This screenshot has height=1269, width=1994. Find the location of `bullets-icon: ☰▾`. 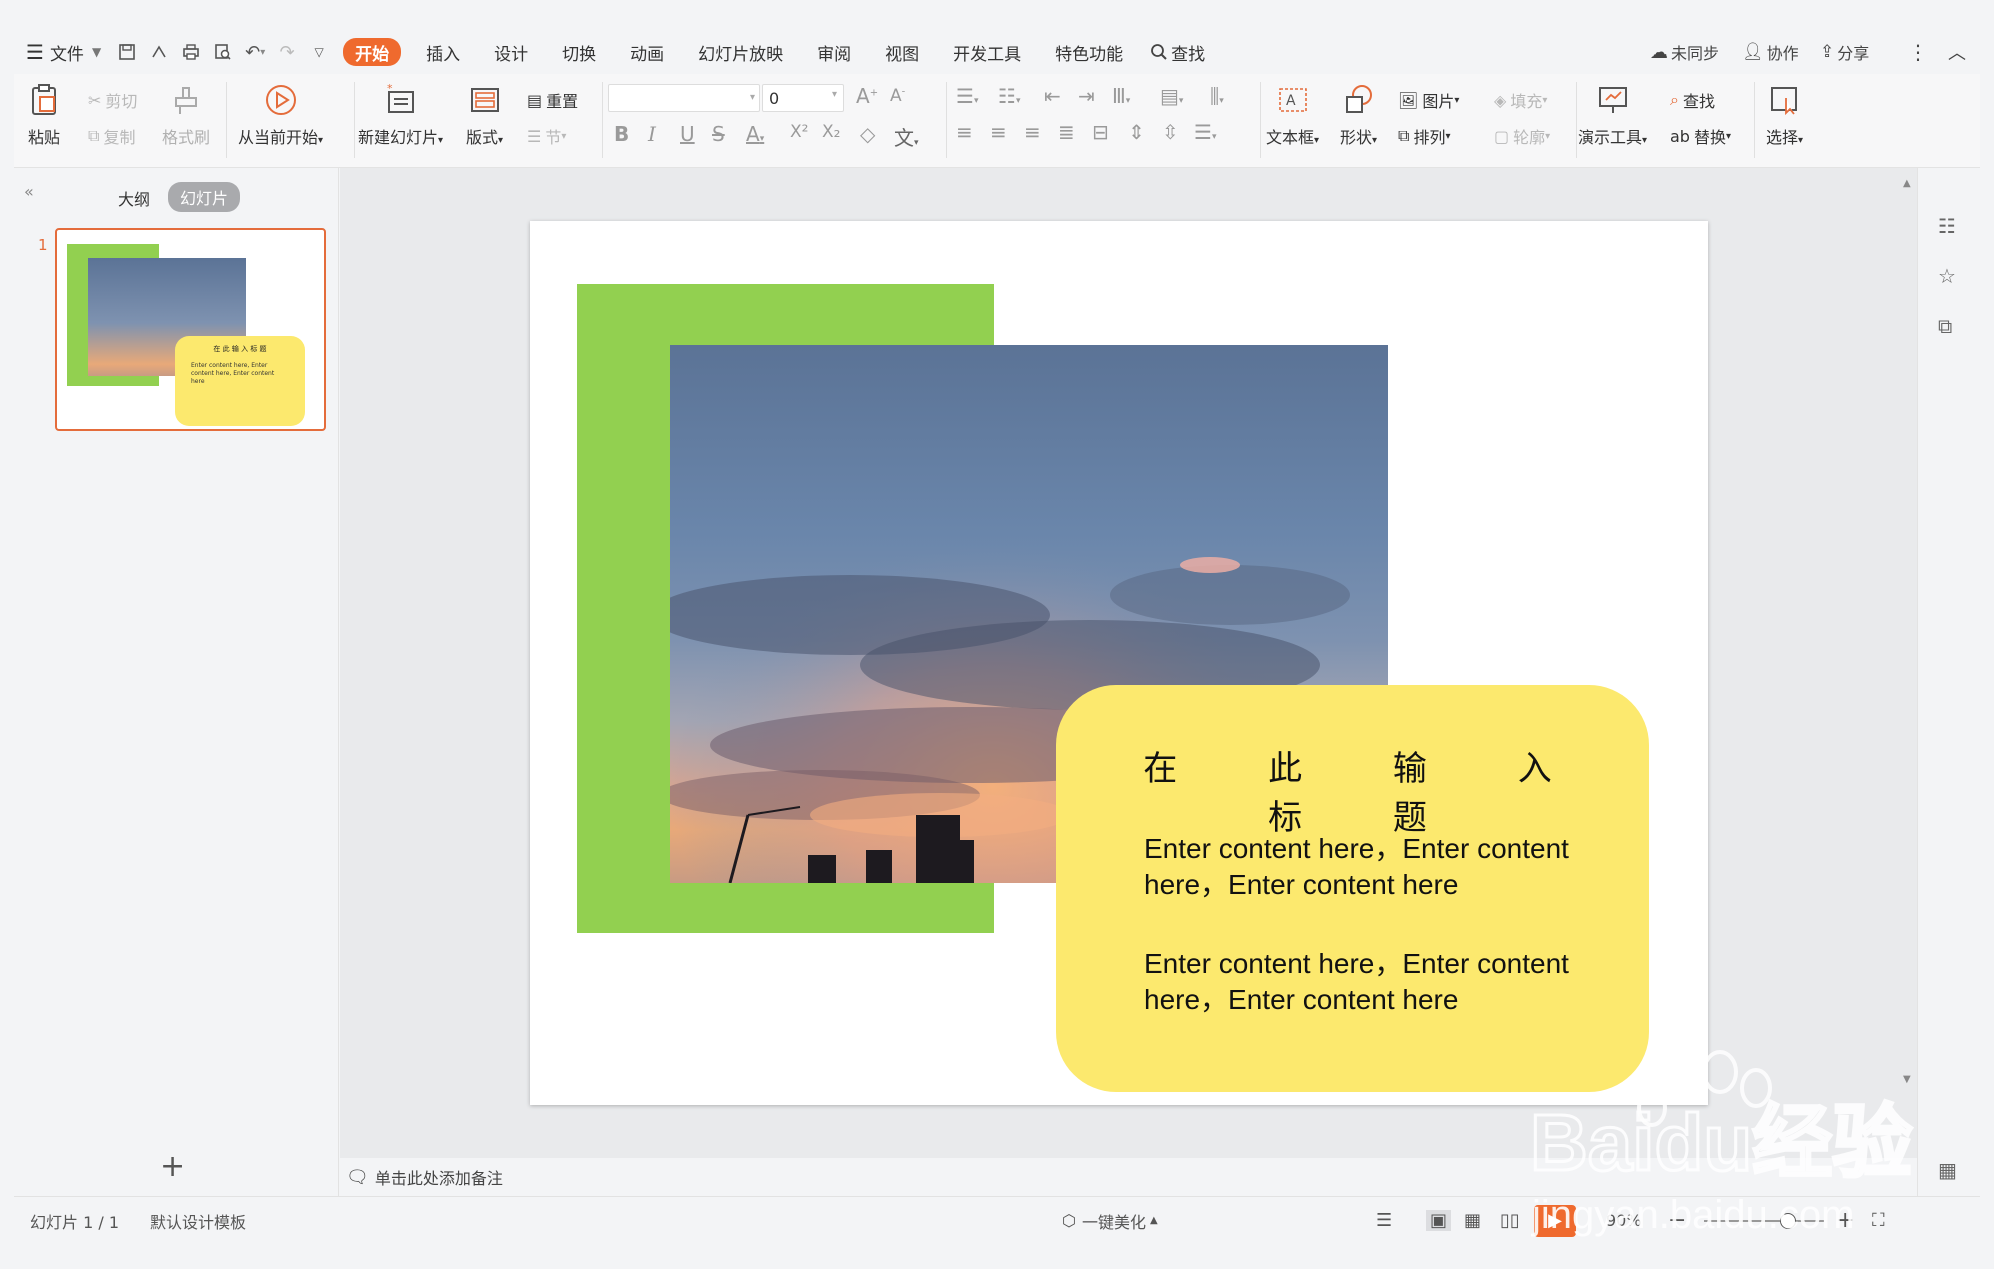

bullets-icon: ☰▾ is located at coordinates (967, 96).